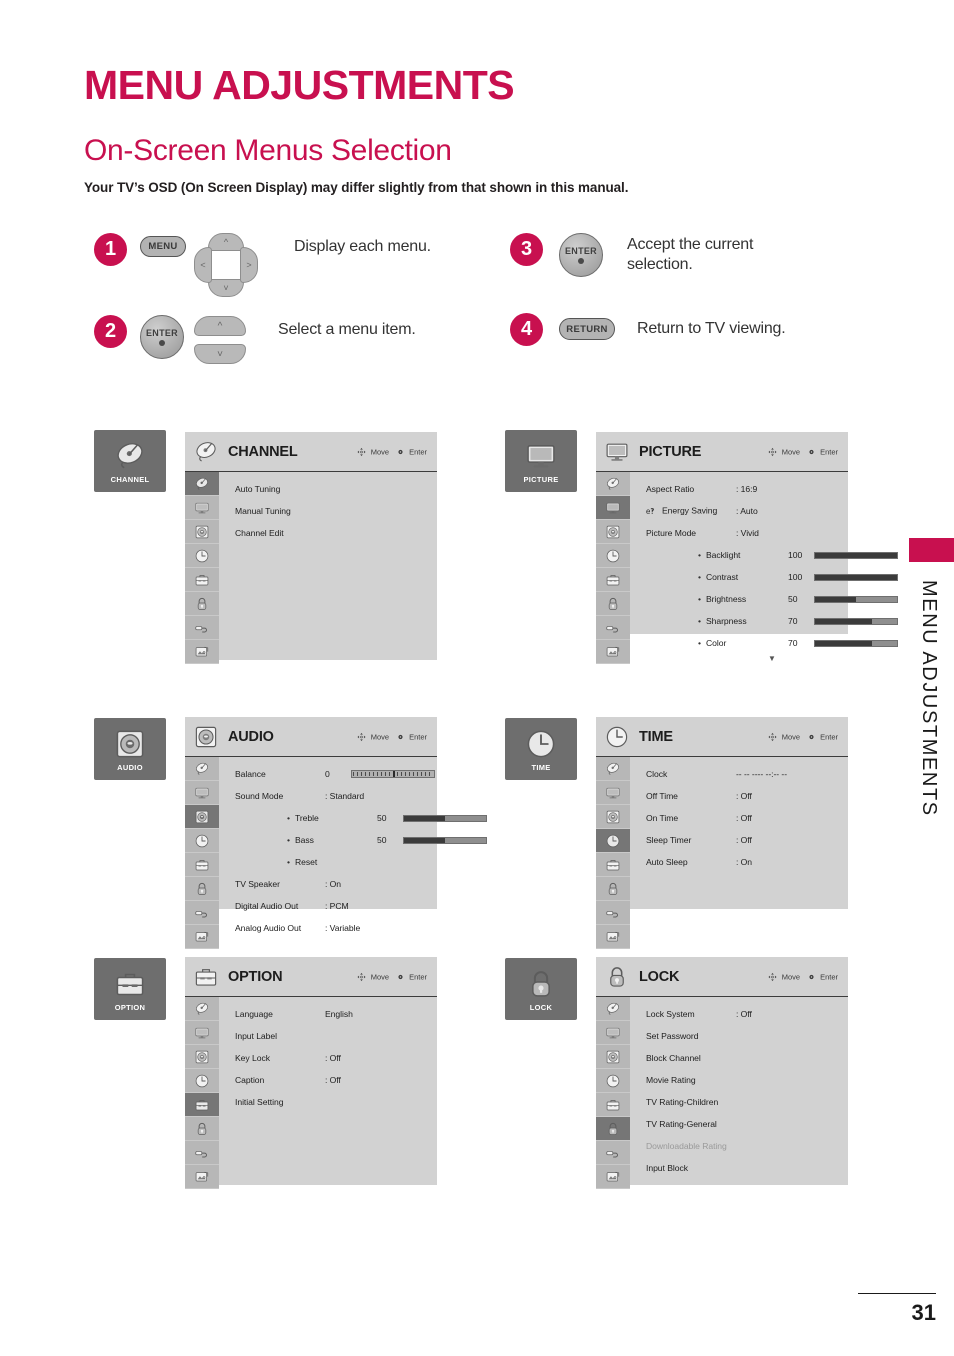 Image resolution: width=954 pixels, height=1356 pixels. I want to click on menu-item-row: Sound Mode: Standard, so click(361, 796).